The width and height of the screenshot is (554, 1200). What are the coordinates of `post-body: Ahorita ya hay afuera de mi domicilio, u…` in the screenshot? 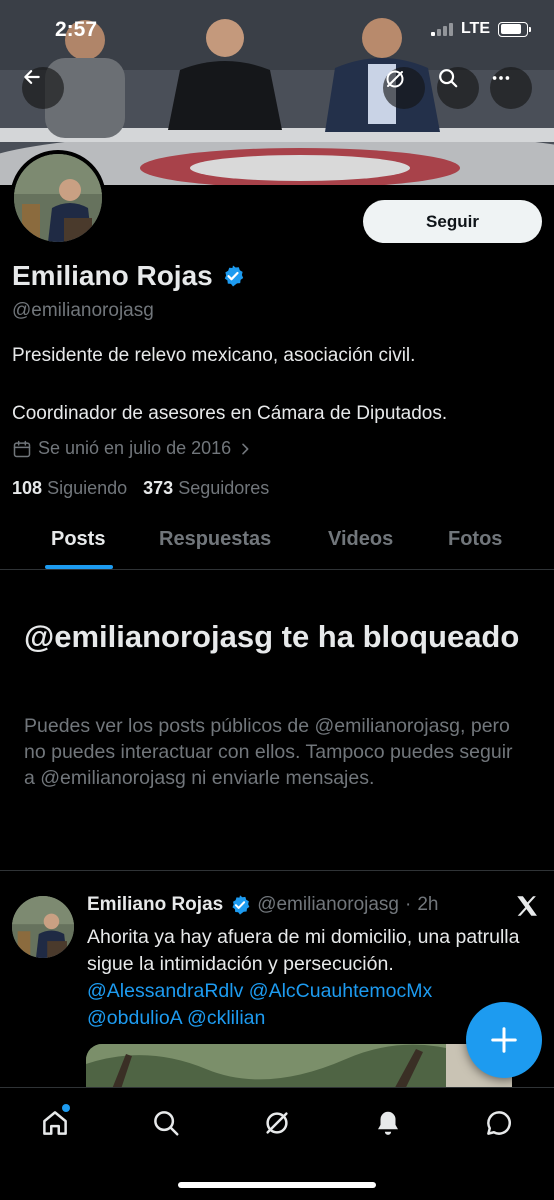 It's located at (307, 978).